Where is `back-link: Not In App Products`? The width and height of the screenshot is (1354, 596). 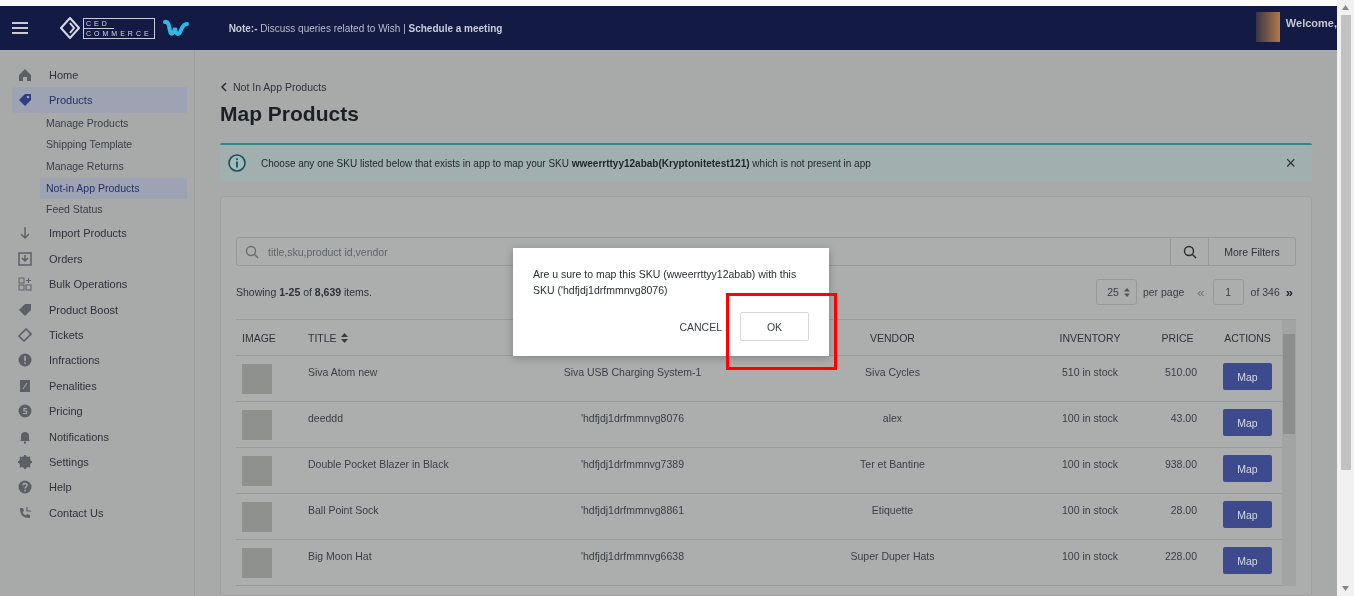 back-link: Not In App Products is located at coordinates (273, 87).